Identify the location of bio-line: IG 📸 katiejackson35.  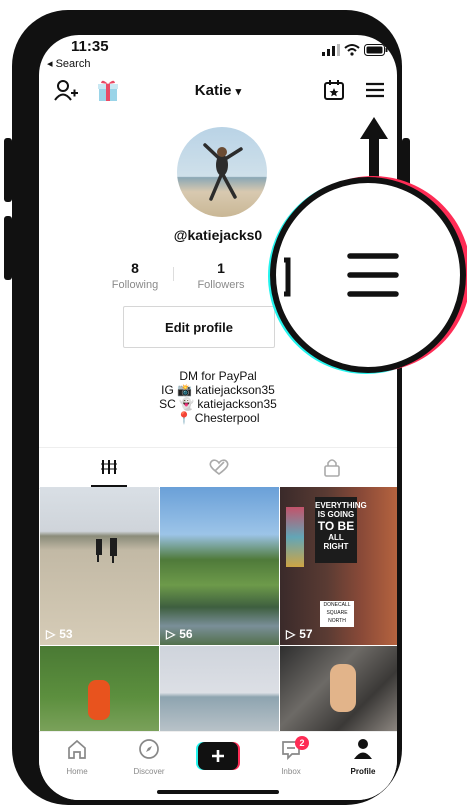
(218, 390).